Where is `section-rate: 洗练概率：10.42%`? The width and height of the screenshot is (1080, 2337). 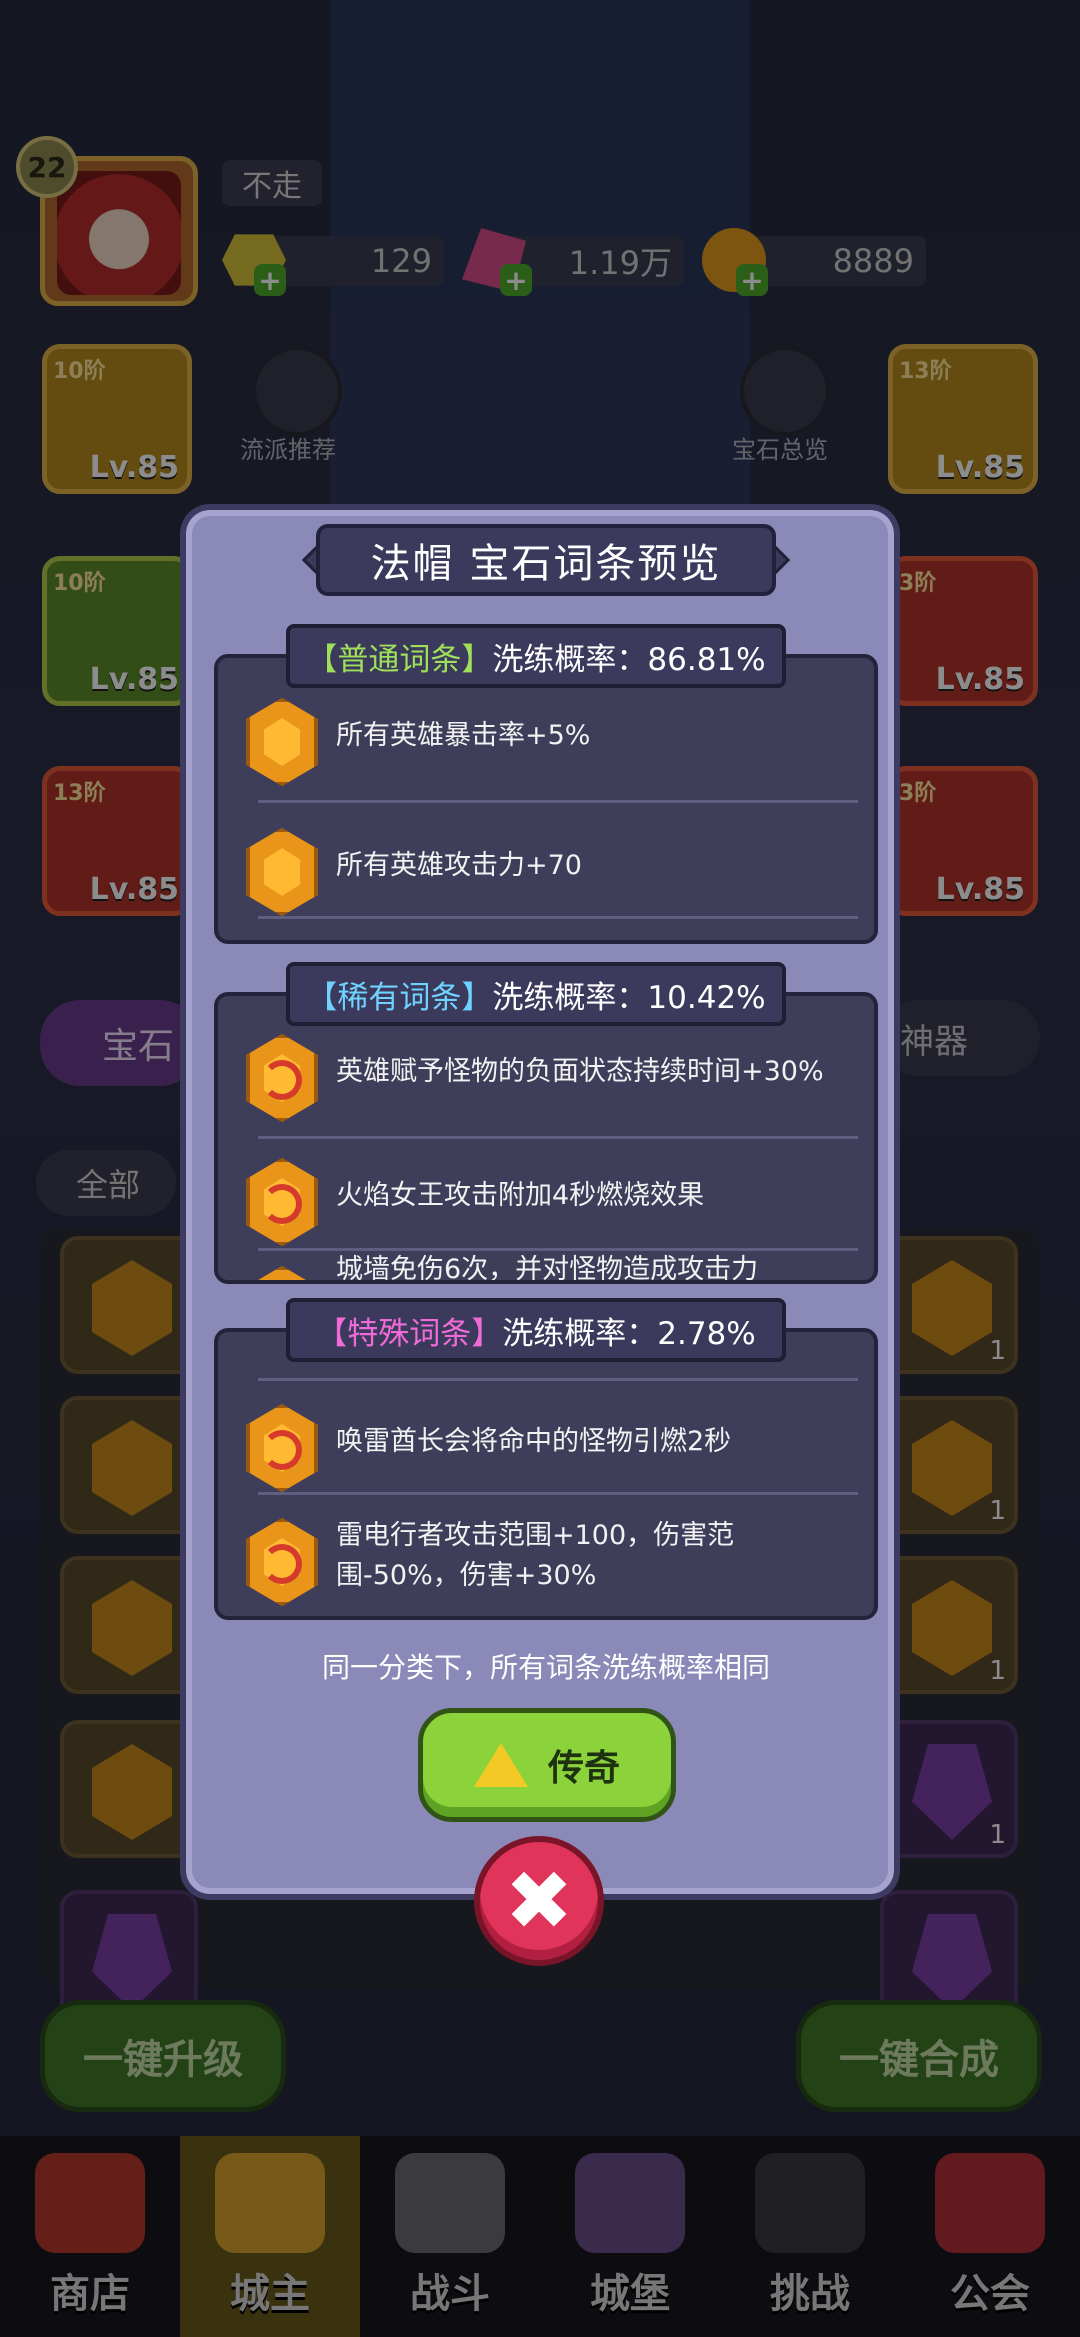
section-rate: 洗练概率：10.42% is located at coordinates (629, 997).